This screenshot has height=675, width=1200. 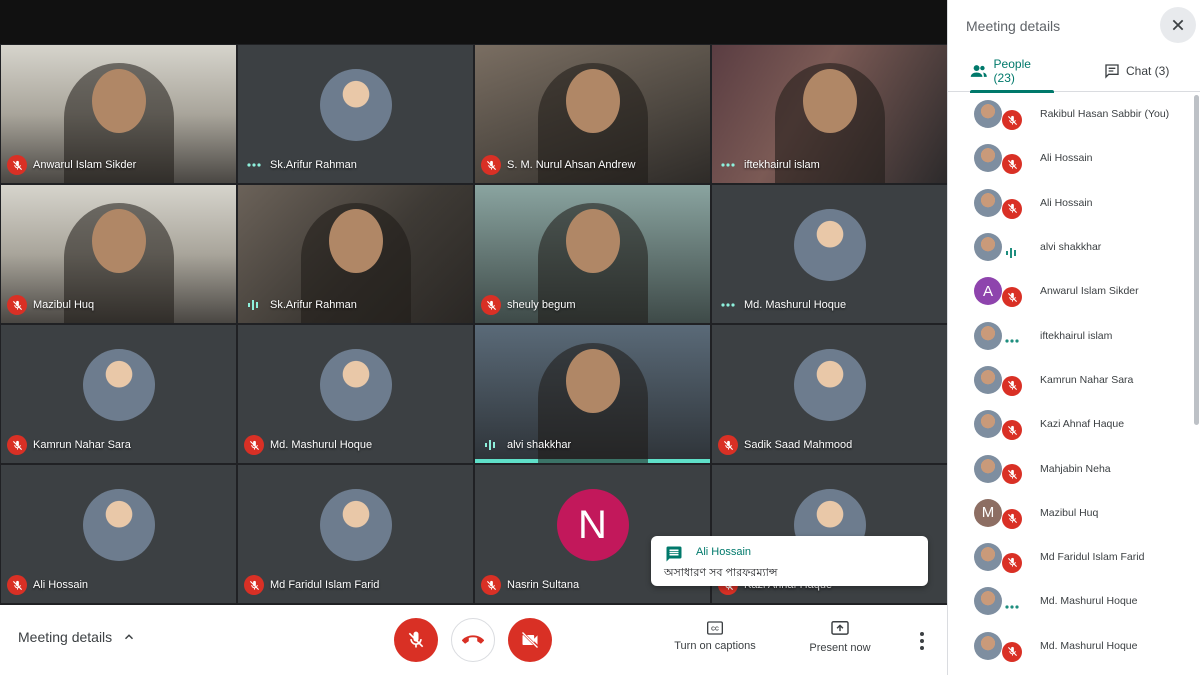 What do you see at coordinates (300, 165) in the screenshot?
I see `participant-nametag: Sk.Arifur Rahman` at bounding box center [300, 165].